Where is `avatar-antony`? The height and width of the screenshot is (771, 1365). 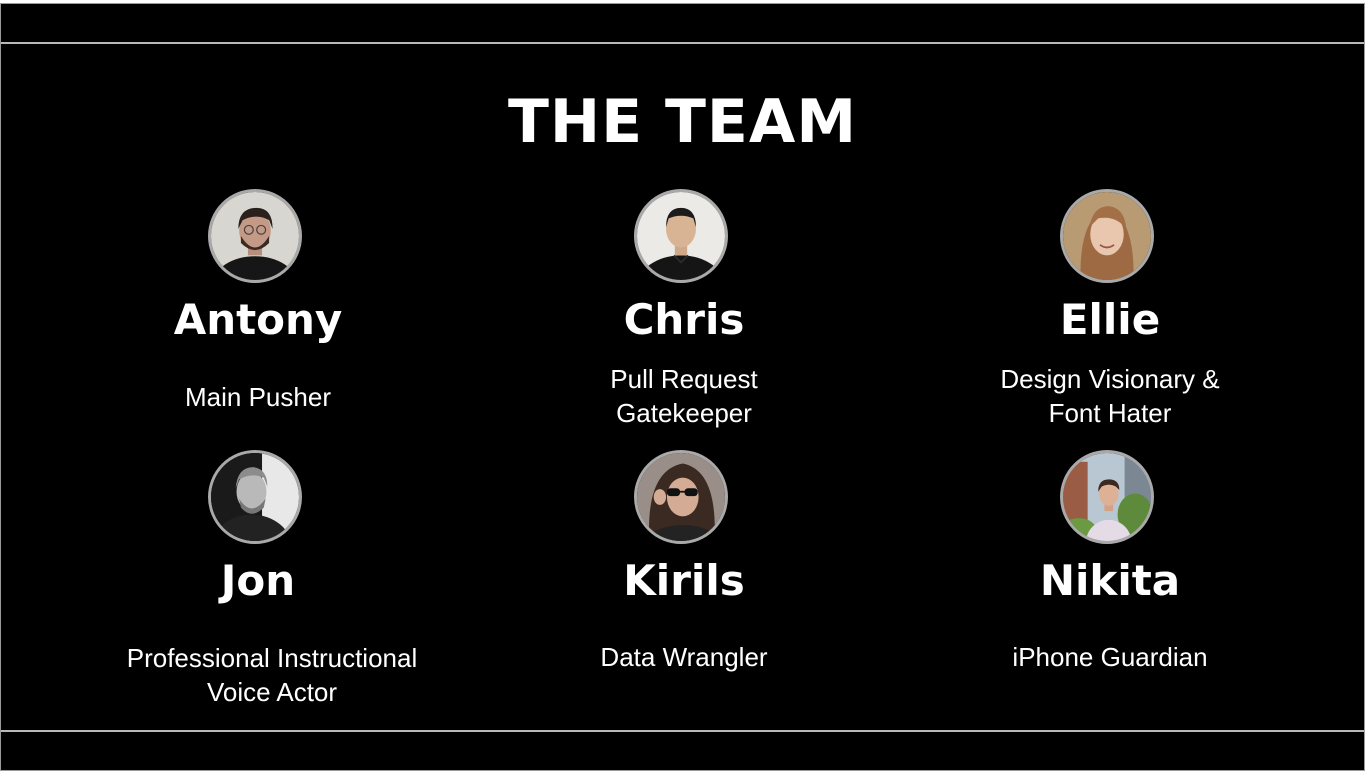 avatar-antony is located at coordinates (255, 236).